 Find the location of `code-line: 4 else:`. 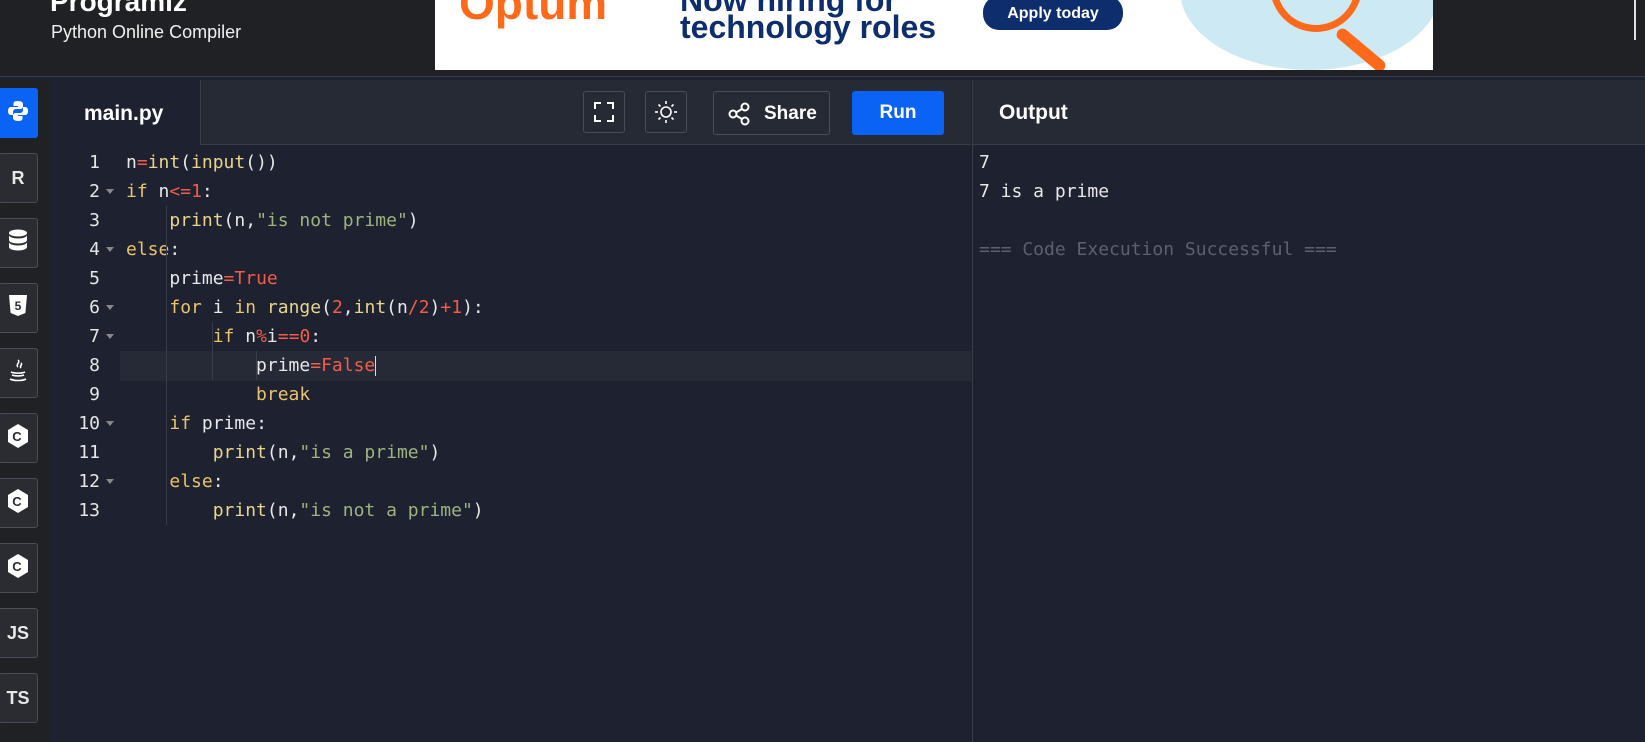

code-line: 4 else: is located at coordinates (510, 250).